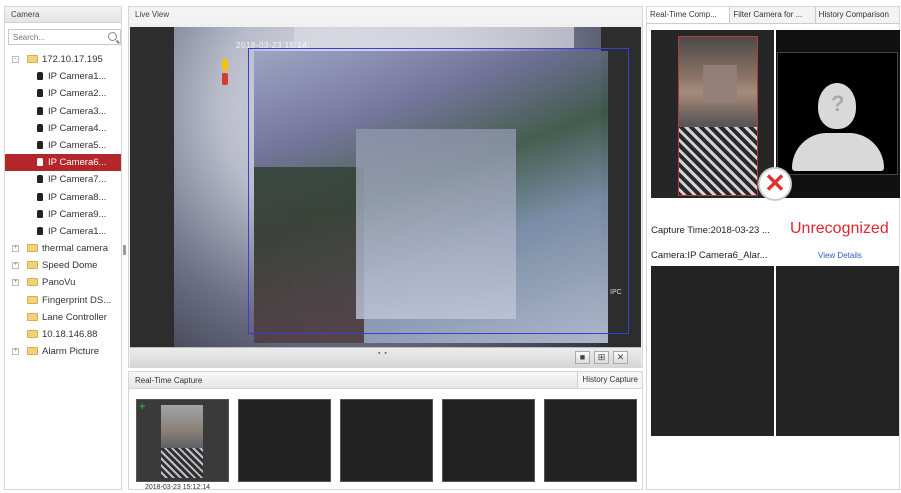  Describe the element at coordinates (56, 37) in the screenshot. I see `search-input` at that location.